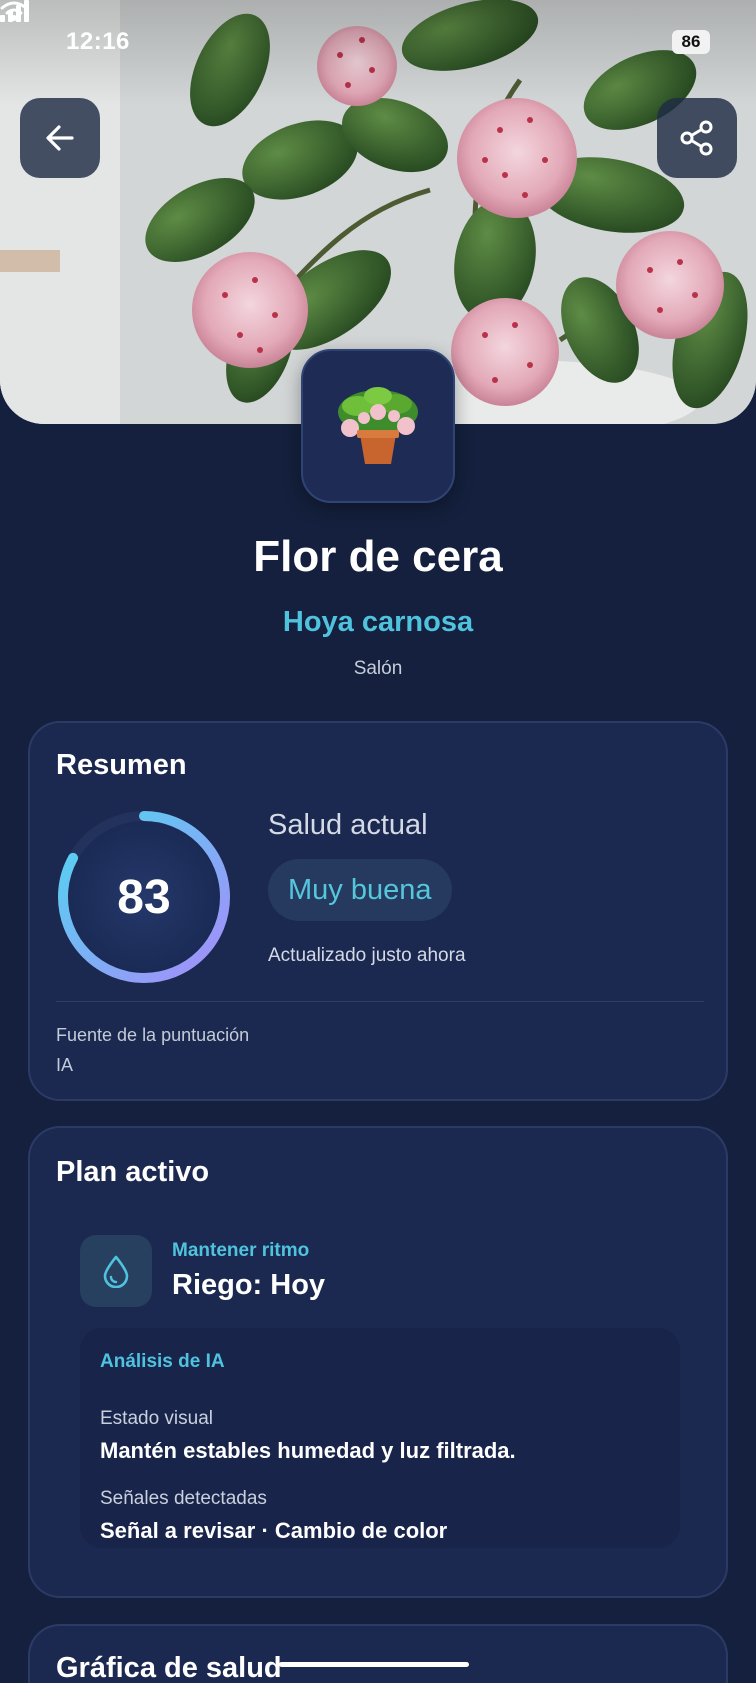  I want to click on updated-timestamp: Actualizado justo ahora, so click(367, 955).